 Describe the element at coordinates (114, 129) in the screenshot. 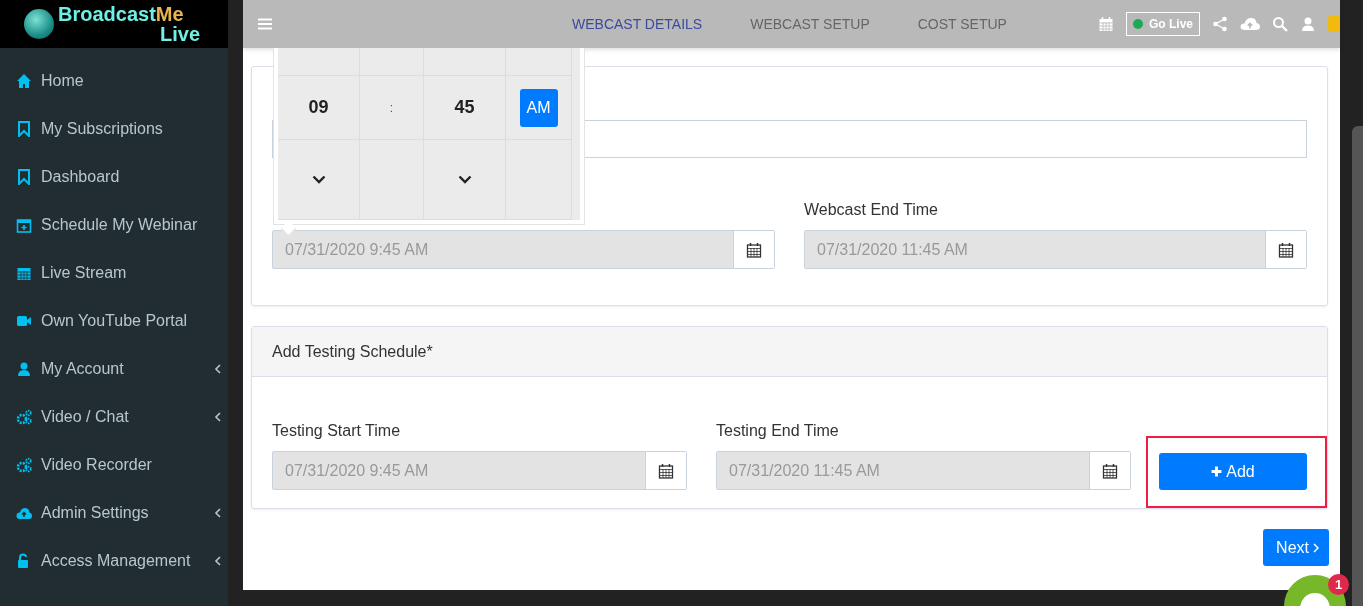

I see `sidebar-item: My Subscriptions` at that location.